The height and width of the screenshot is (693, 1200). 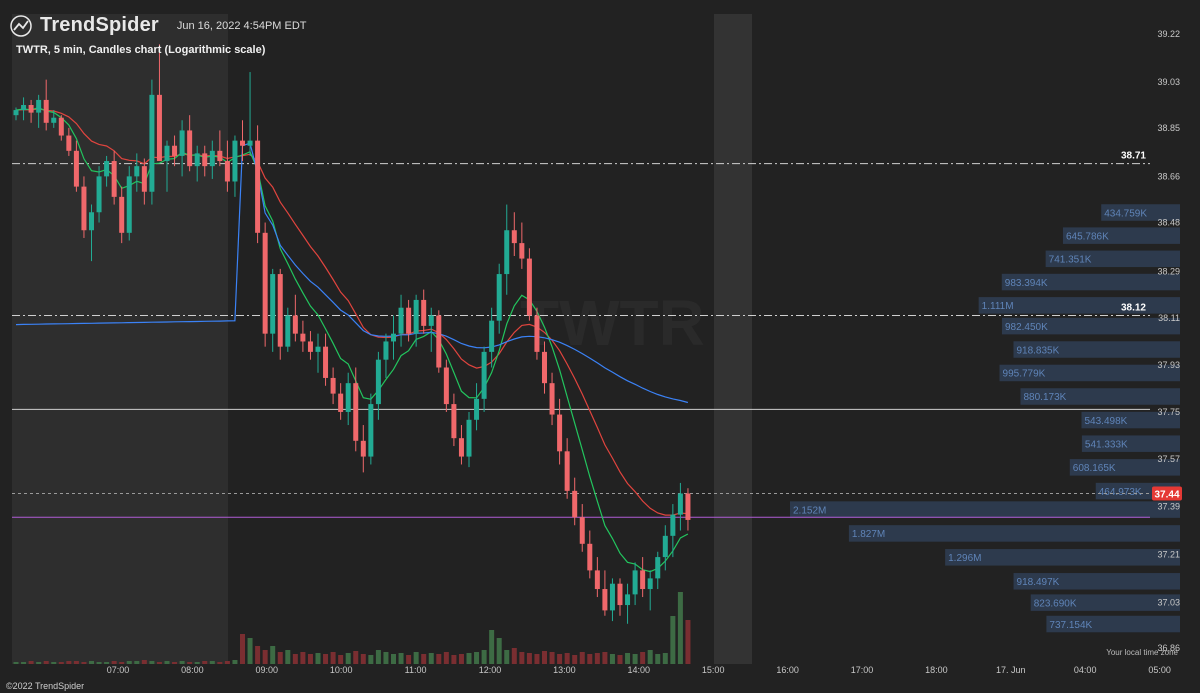 I want to click on volume-profile-bar, so click(x=1014, y=533).